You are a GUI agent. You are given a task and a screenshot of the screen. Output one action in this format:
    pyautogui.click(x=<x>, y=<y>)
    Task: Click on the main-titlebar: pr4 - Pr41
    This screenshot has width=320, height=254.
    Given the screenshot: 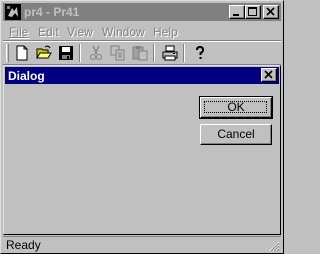 What is the action you would take?
    pyautogui.click(x=142, y=12)
    